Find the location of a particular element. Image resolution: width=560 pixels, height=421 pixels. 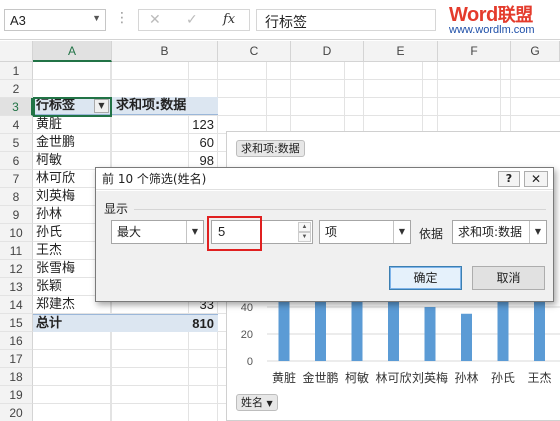

chart-axis-field-label: 姓名 is located at coordinates (252, 402).